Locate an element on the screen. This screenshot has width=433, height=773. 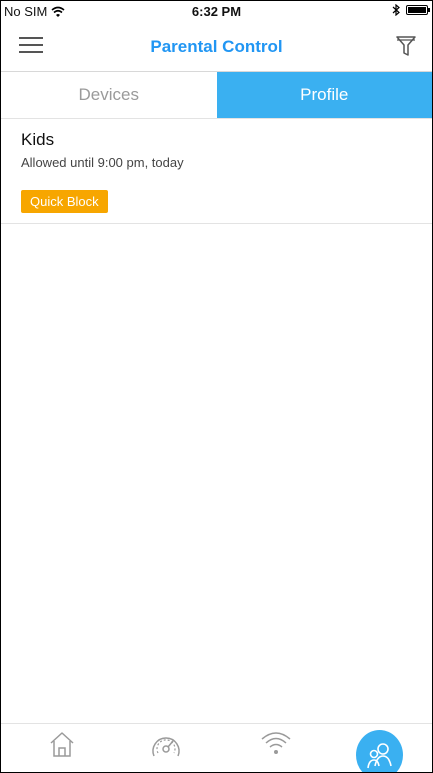
tab-devices: Devices is located at coordinates (109, 95).